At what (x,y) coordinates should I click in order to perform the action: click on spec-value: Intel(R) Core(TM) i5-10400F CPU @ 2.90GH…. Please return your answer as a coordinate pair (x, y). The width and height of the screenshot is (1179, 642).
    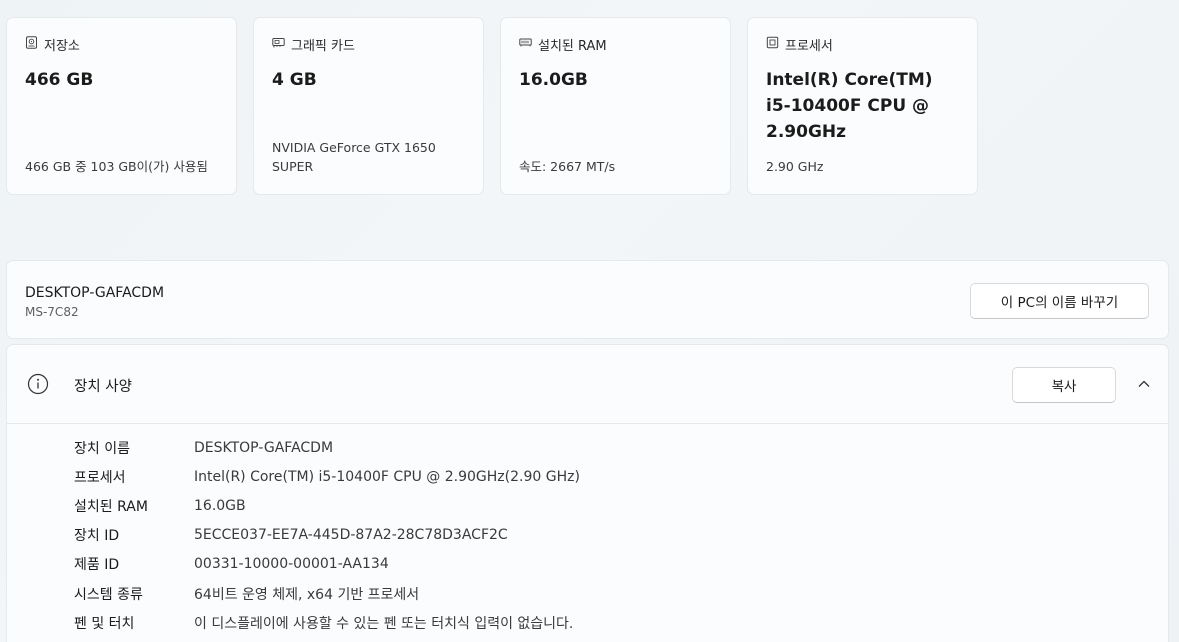
    Looking at the image, I should click on (387, 476).